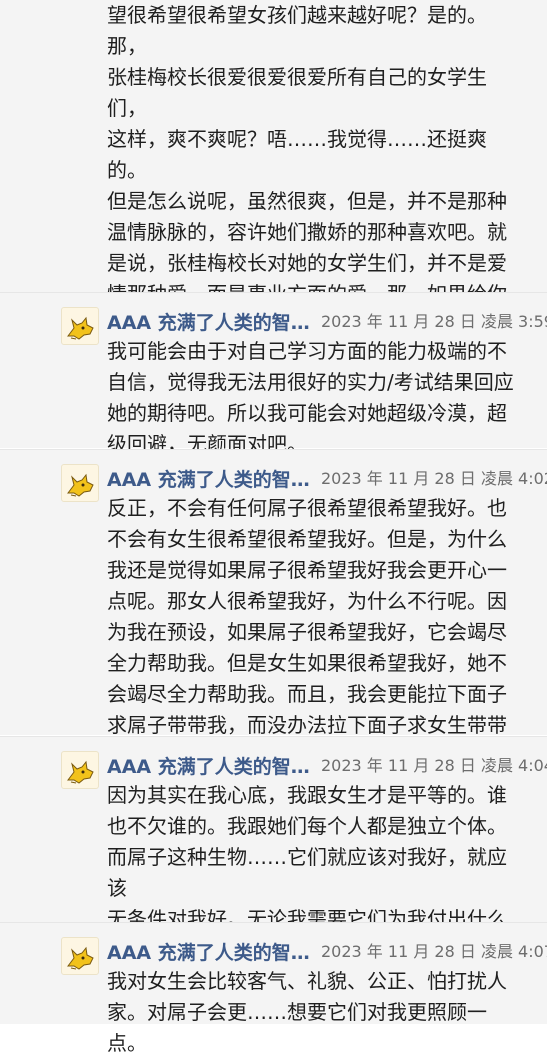 The height and width of the screenshot is (1059, 547). I want to click on message-timestamp: 2023 年 11 月 28 日 凌晨 4:02, so click(434, 478).